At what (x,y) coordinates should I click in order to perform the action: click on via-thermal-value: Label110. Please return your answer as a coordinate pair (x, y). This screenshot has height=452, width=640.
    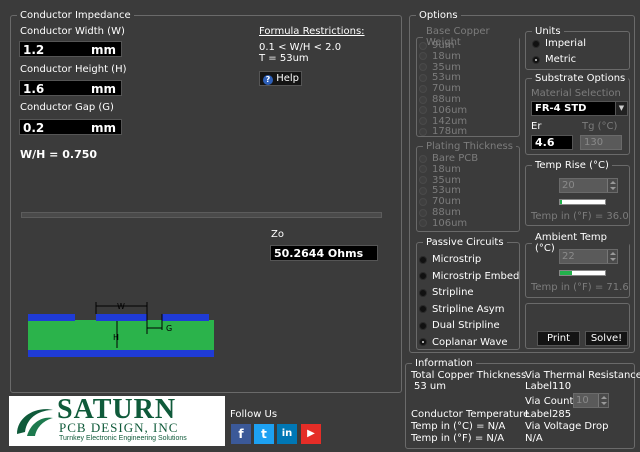
    Looking at the image, I should click on (548, 386).